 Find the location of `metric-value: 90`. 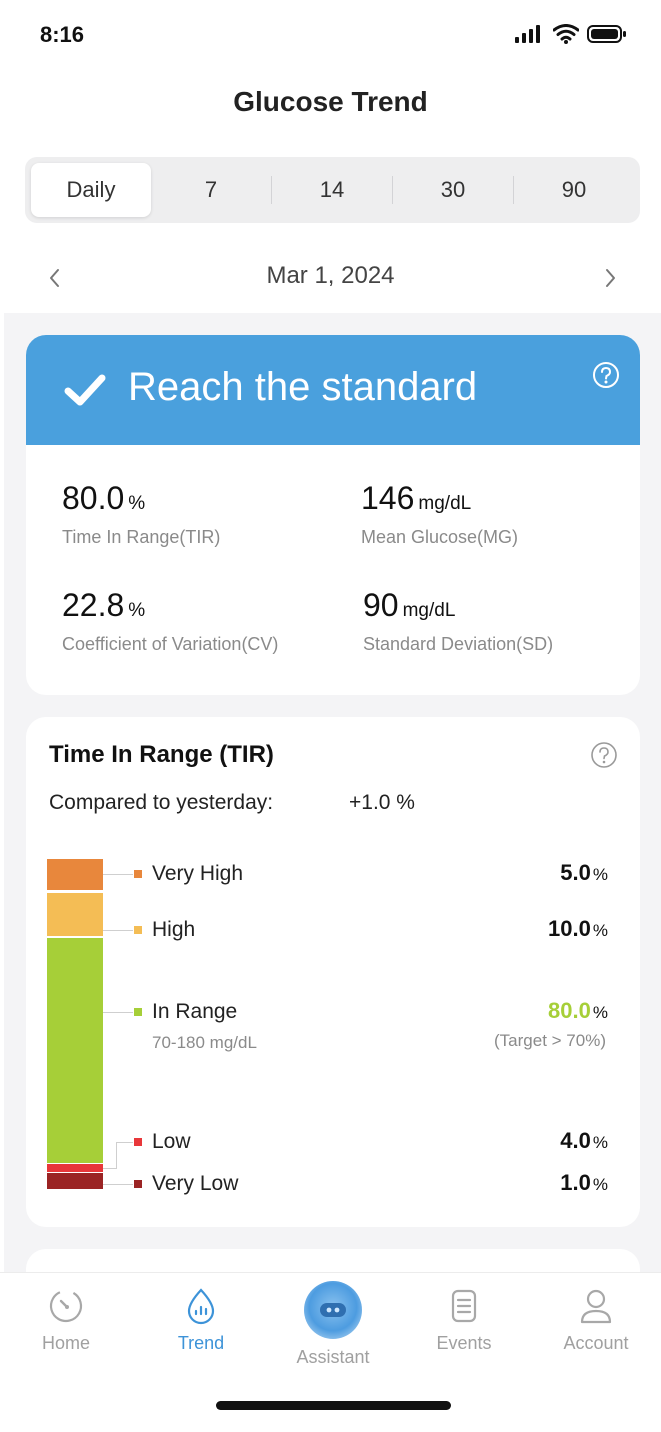

metric-value: 90 is located at coordinates (381, 605).